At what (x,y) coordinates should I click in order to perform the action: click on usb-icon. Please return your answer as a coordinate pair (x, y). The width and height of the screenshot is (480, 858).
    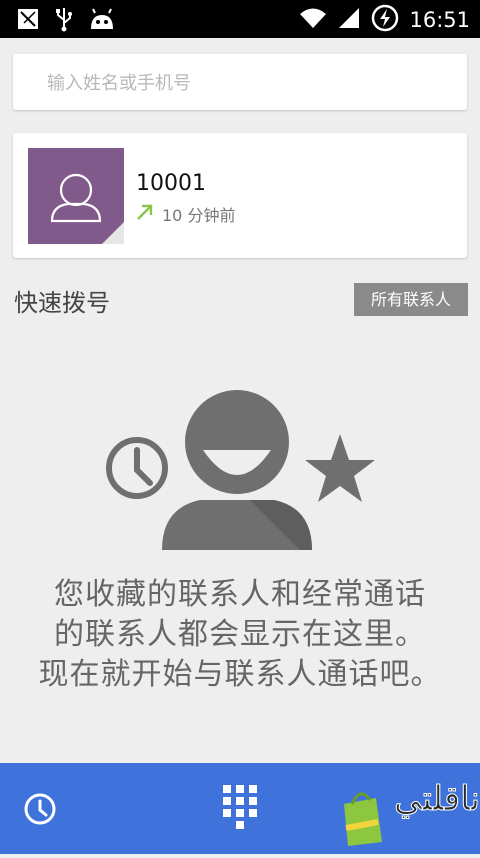
    Looking at the image, I should click on (64, 21).